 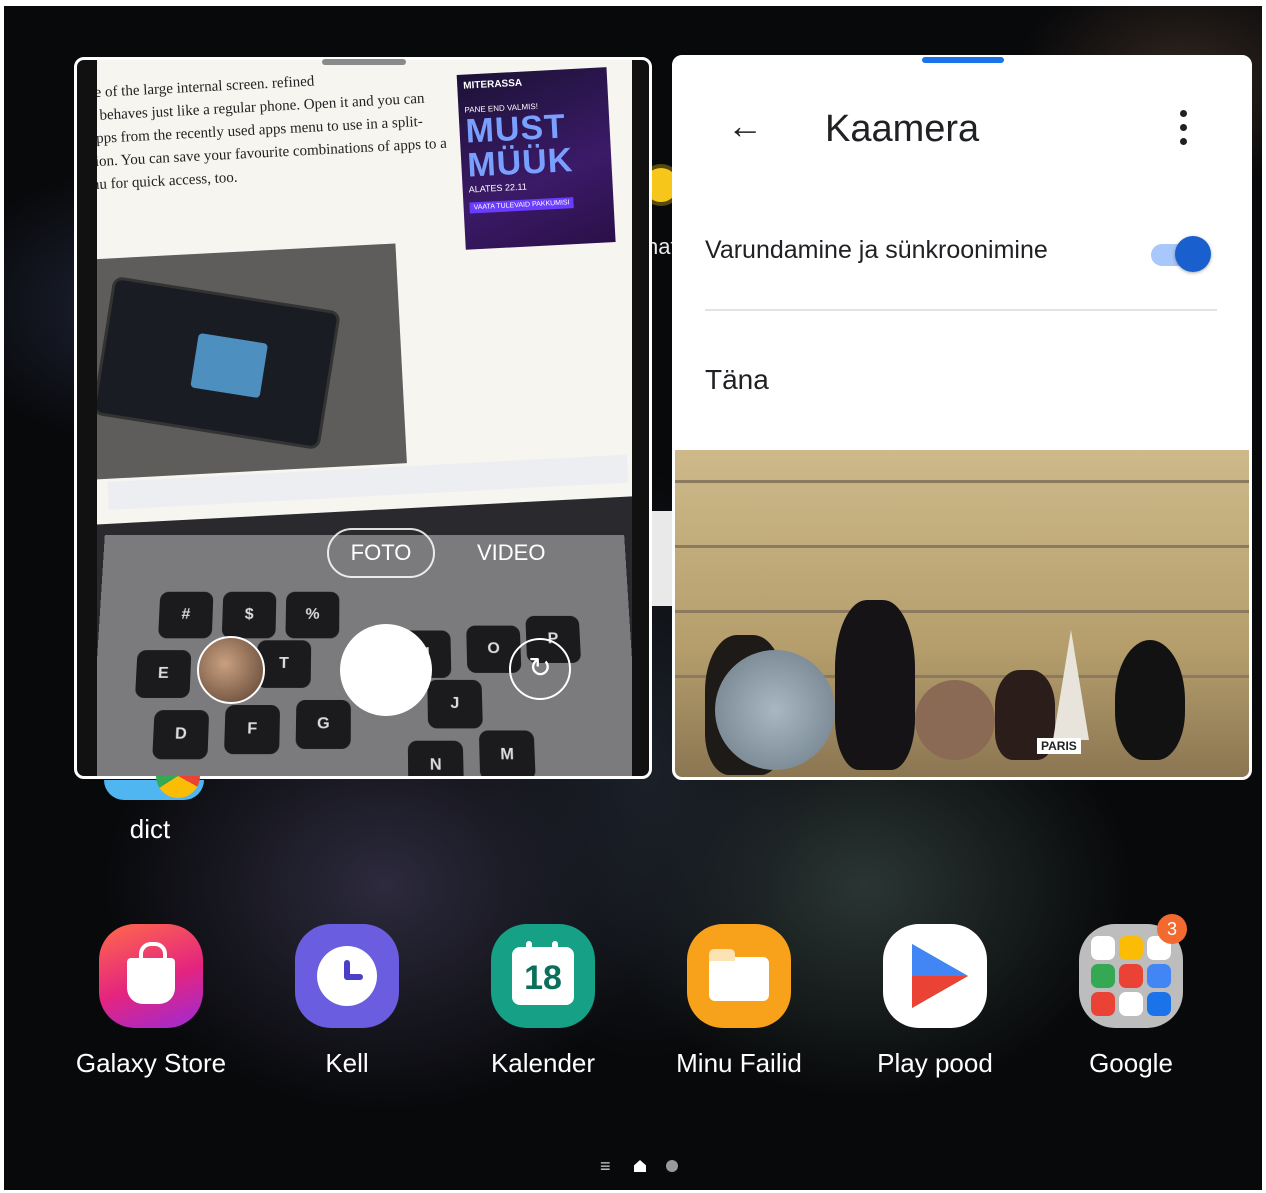 I want to click on kaamera-window-drag-handle, so click(x=963, y=60).